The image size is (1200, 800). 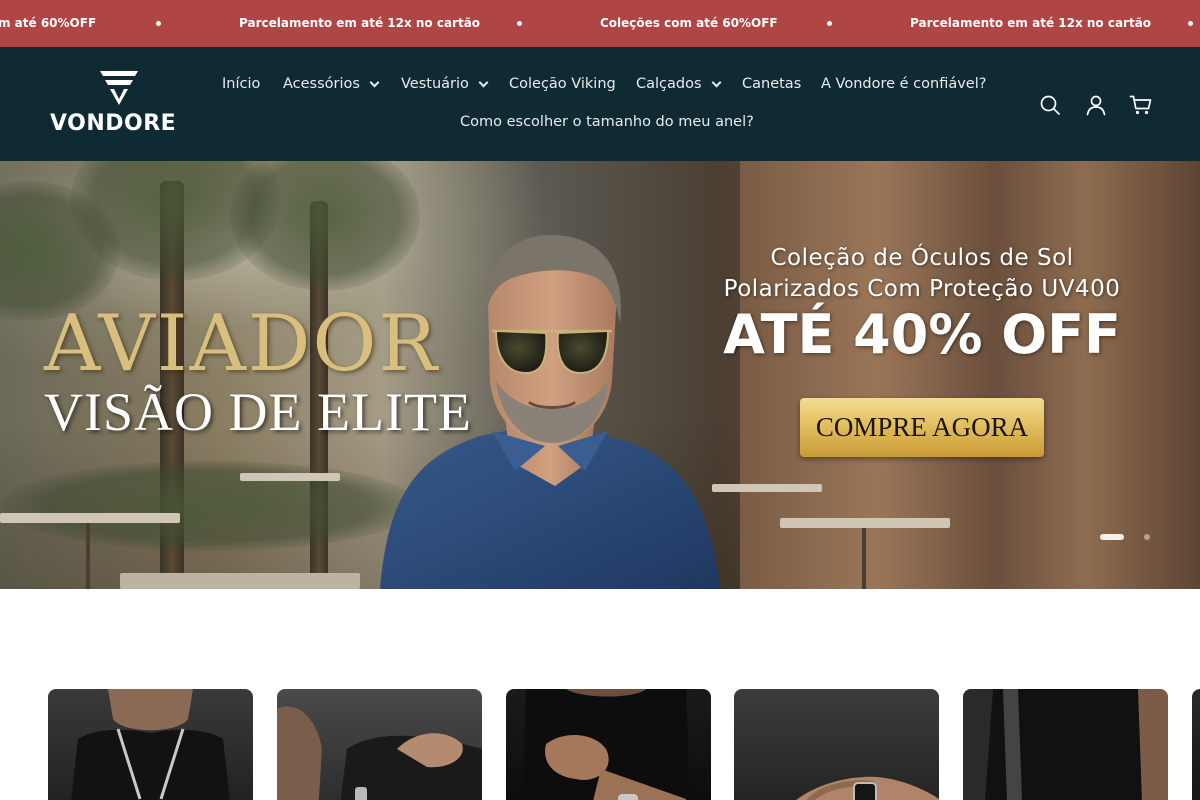 I want to click on logo-mark-icon, so click(x=119, y=88).